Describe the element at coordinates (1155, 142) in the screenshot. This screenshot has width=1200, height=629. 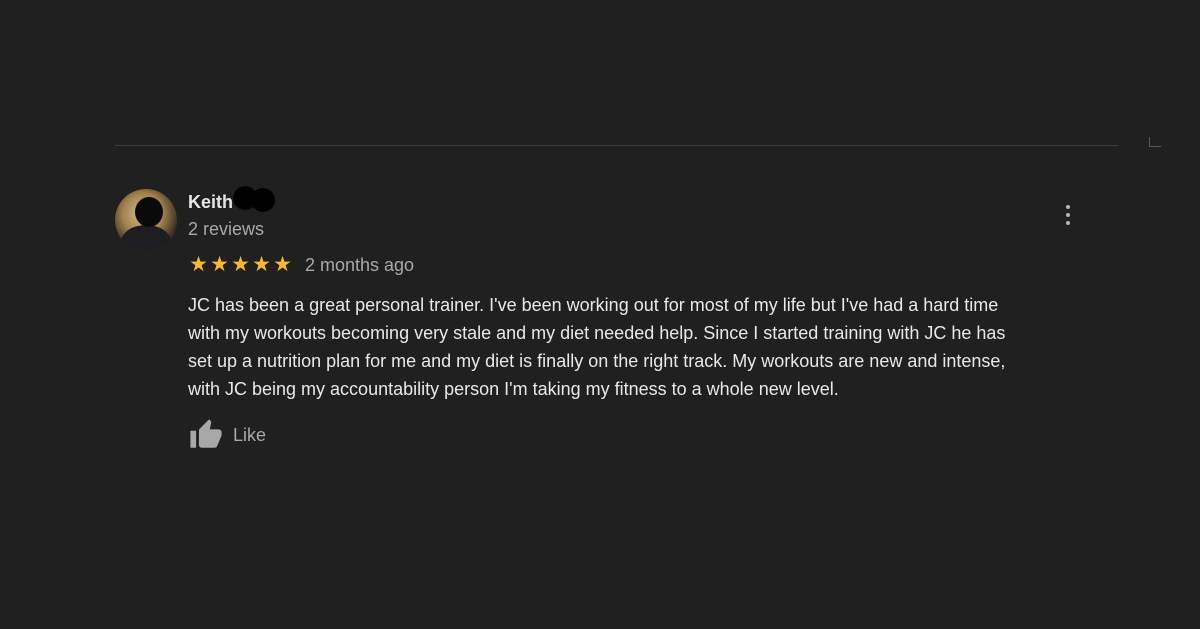
I see `corner-mark` at that location.